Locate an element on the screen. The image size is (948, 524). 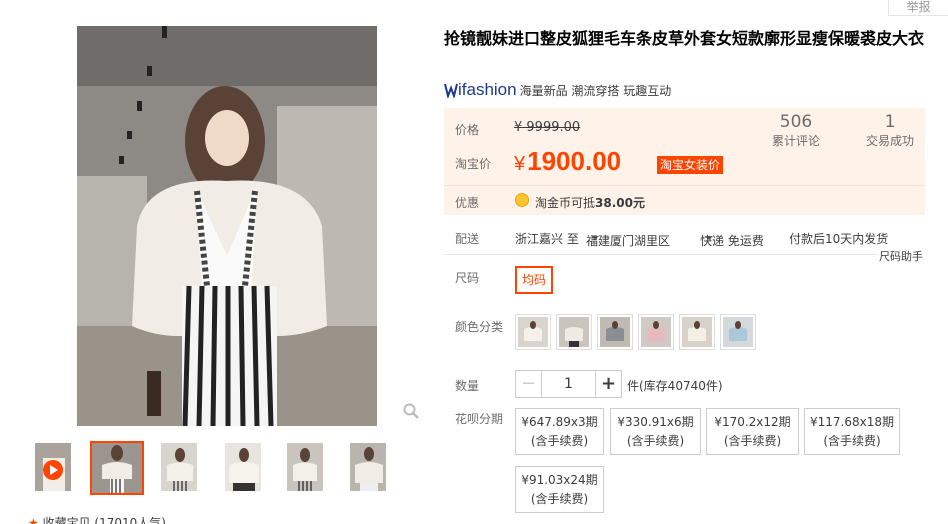
price-tag-badge: 淘宝女装价 is located at coordinates (690, 165).